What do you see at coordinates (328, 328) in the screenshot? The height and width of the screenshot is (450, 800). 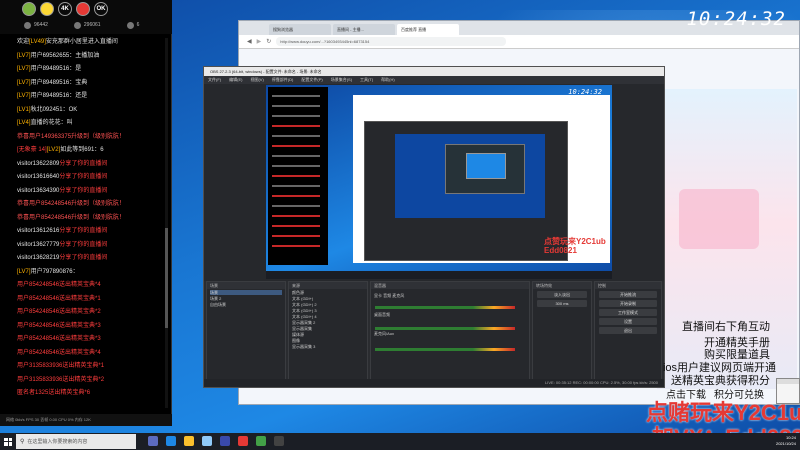 I see `source-item: 显示器采集` at bounding box center [328, 328].